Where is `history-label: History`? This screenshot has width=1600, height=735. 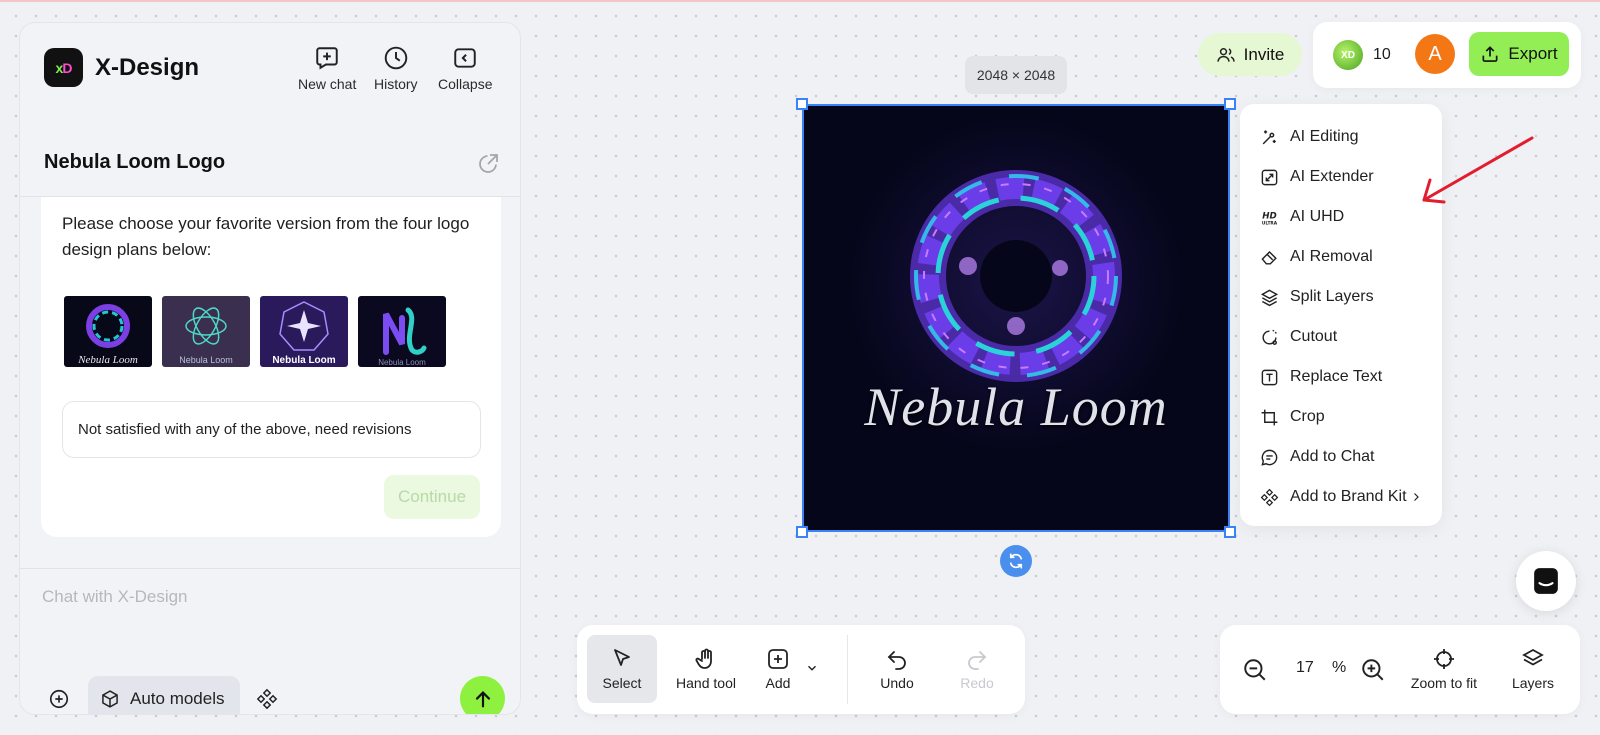
history-label: History is located at coordinates (396, 84).